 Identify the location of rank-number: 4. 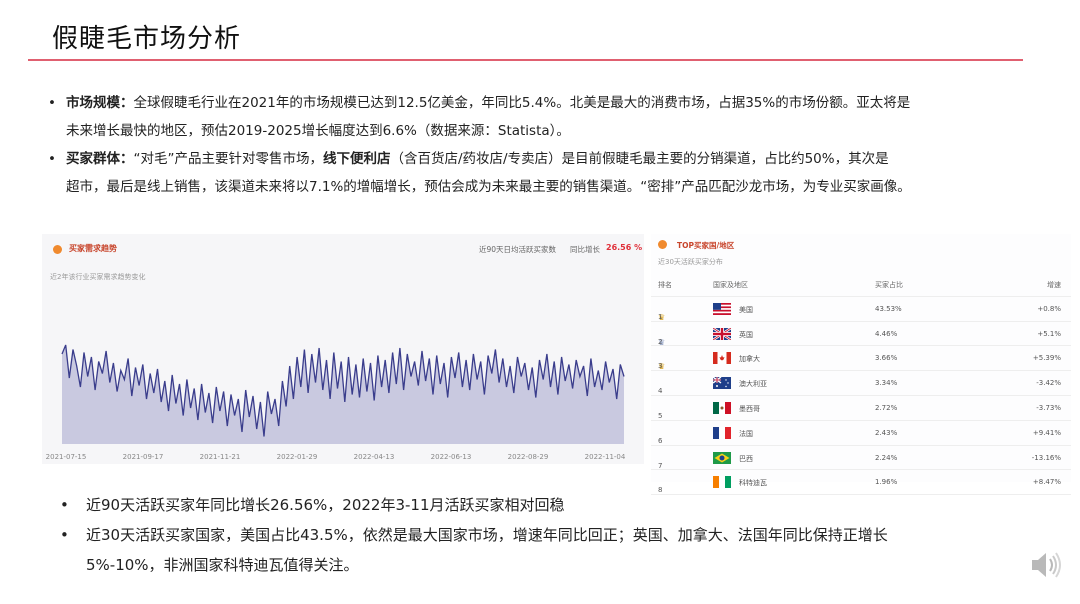
(660, 391).